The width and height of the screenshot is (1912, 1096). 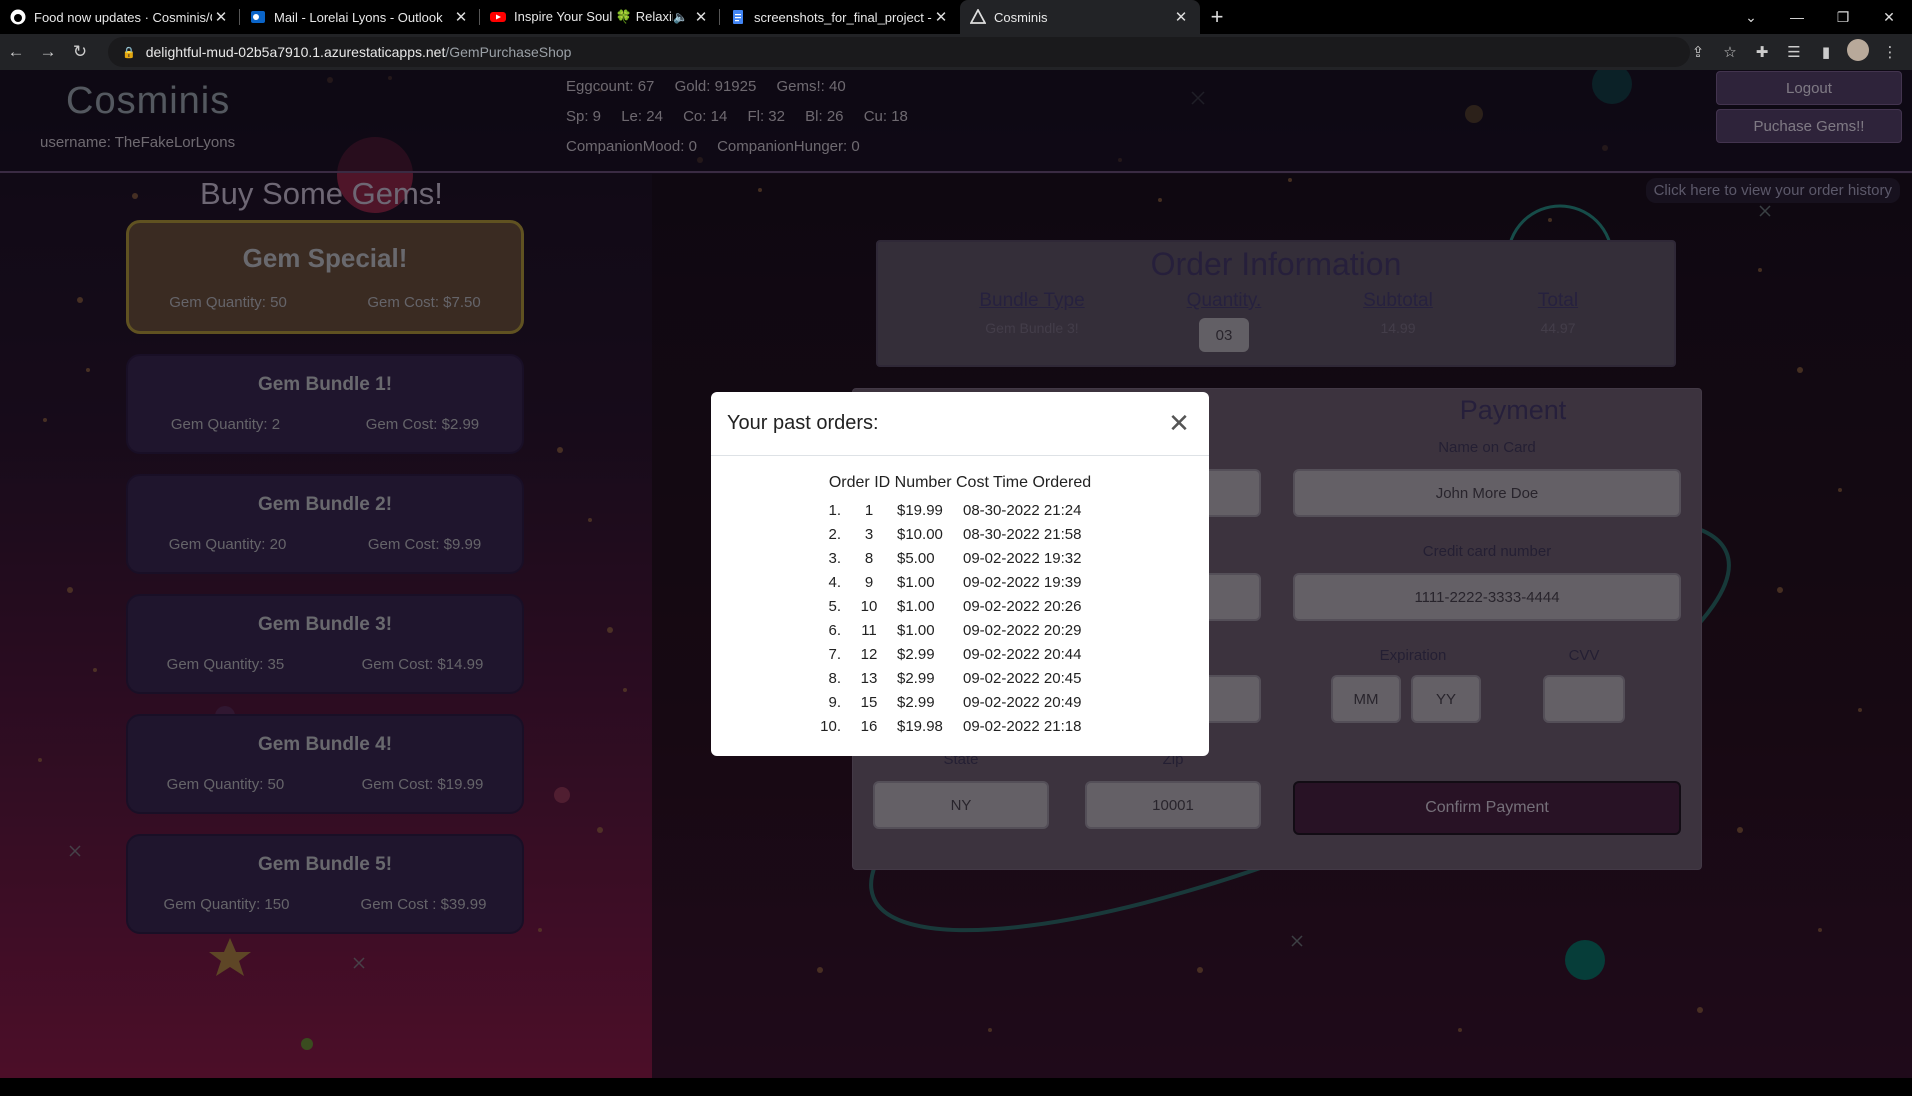 I want to click on new-tab-button: +, so click(x=1217, y=17).